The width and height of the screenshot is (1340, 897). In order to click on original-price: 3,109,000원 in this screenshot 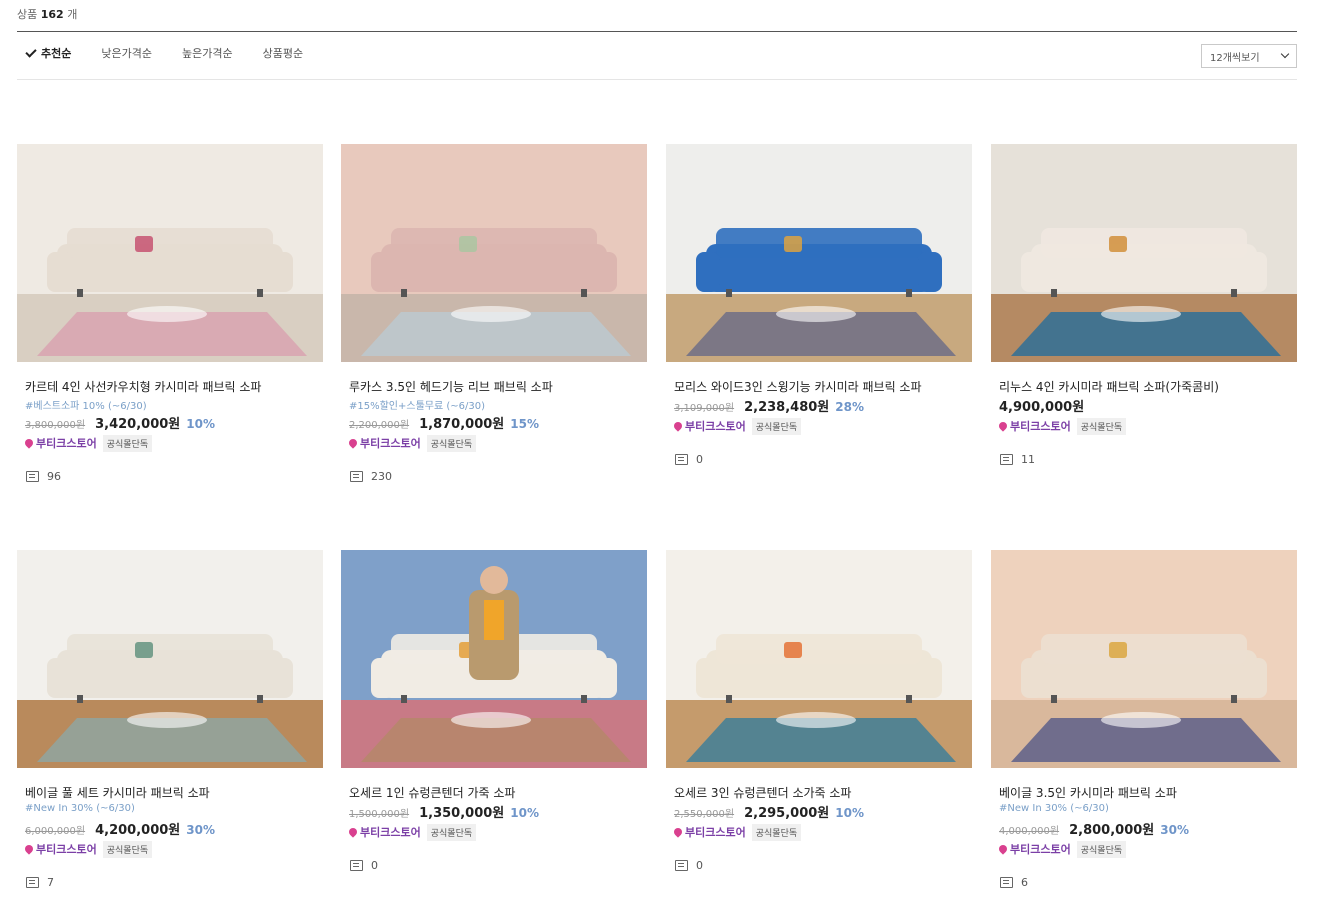, I will do `click(704, 408)`.